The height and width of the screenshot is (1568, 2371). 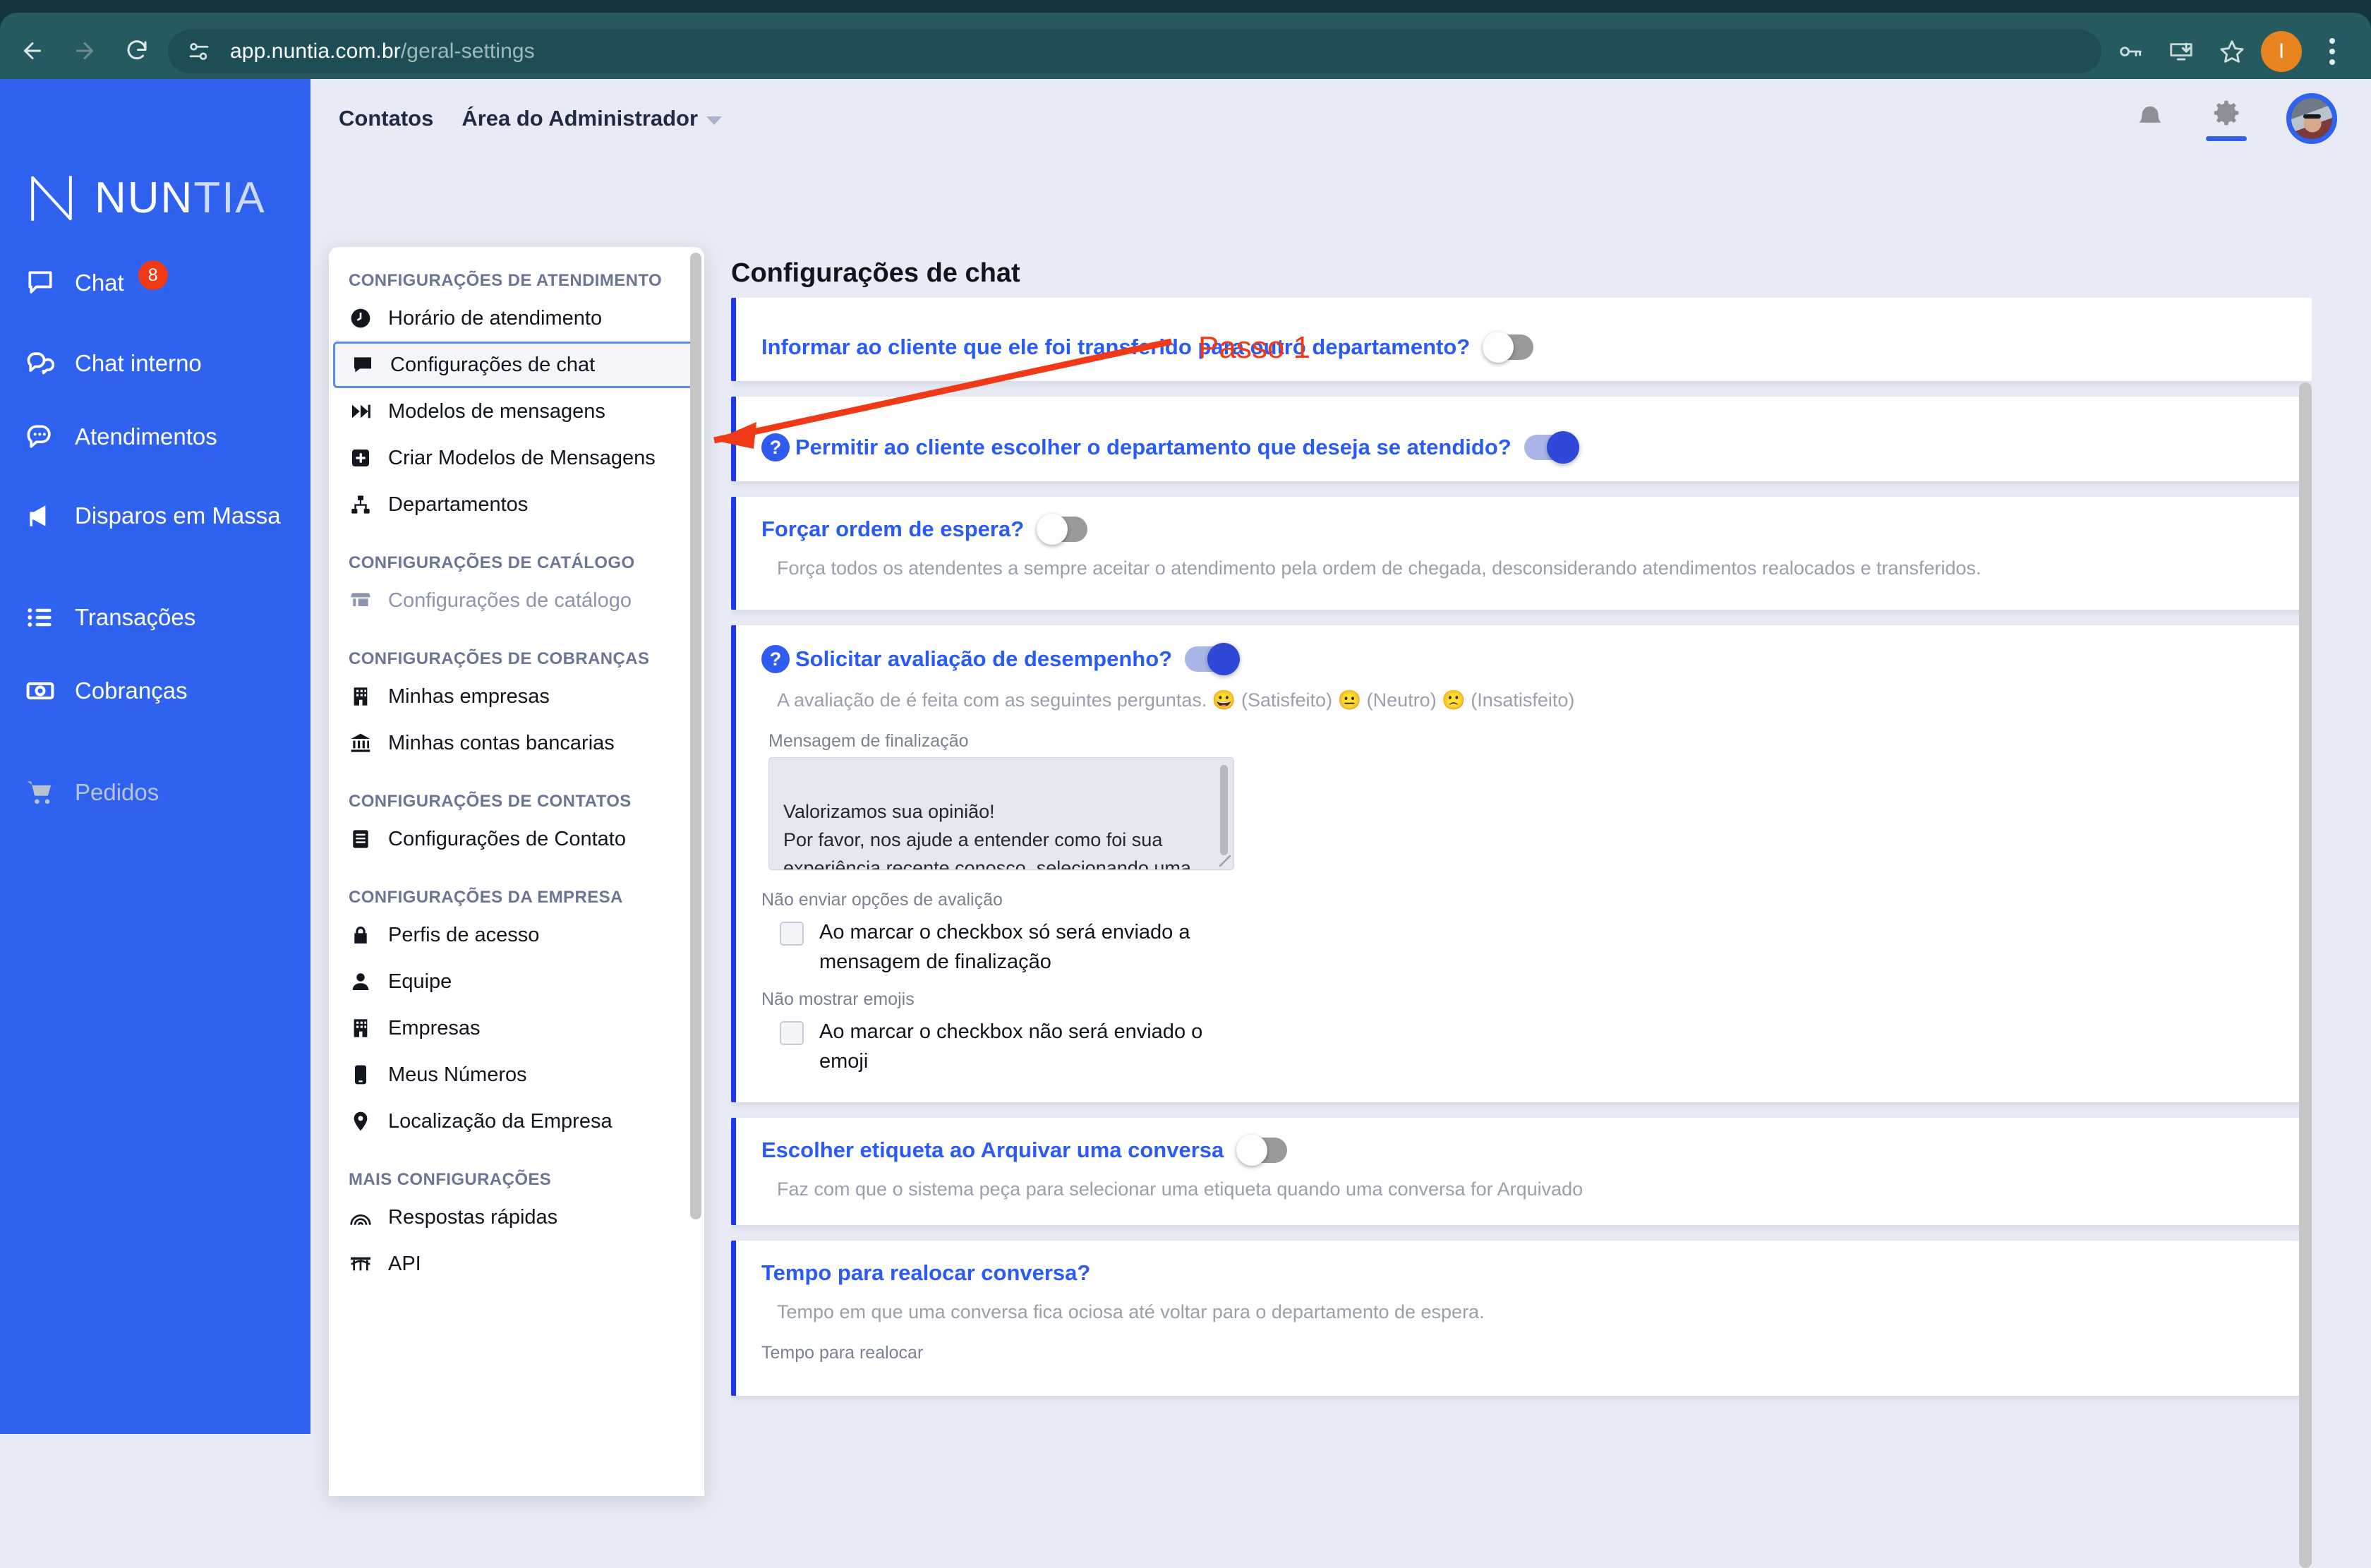 What do you see at coordinates (158, 691) in the screenshot?
I see `sidebar-item-cobrancas: Cobranças` at bounding box center [158, 691].